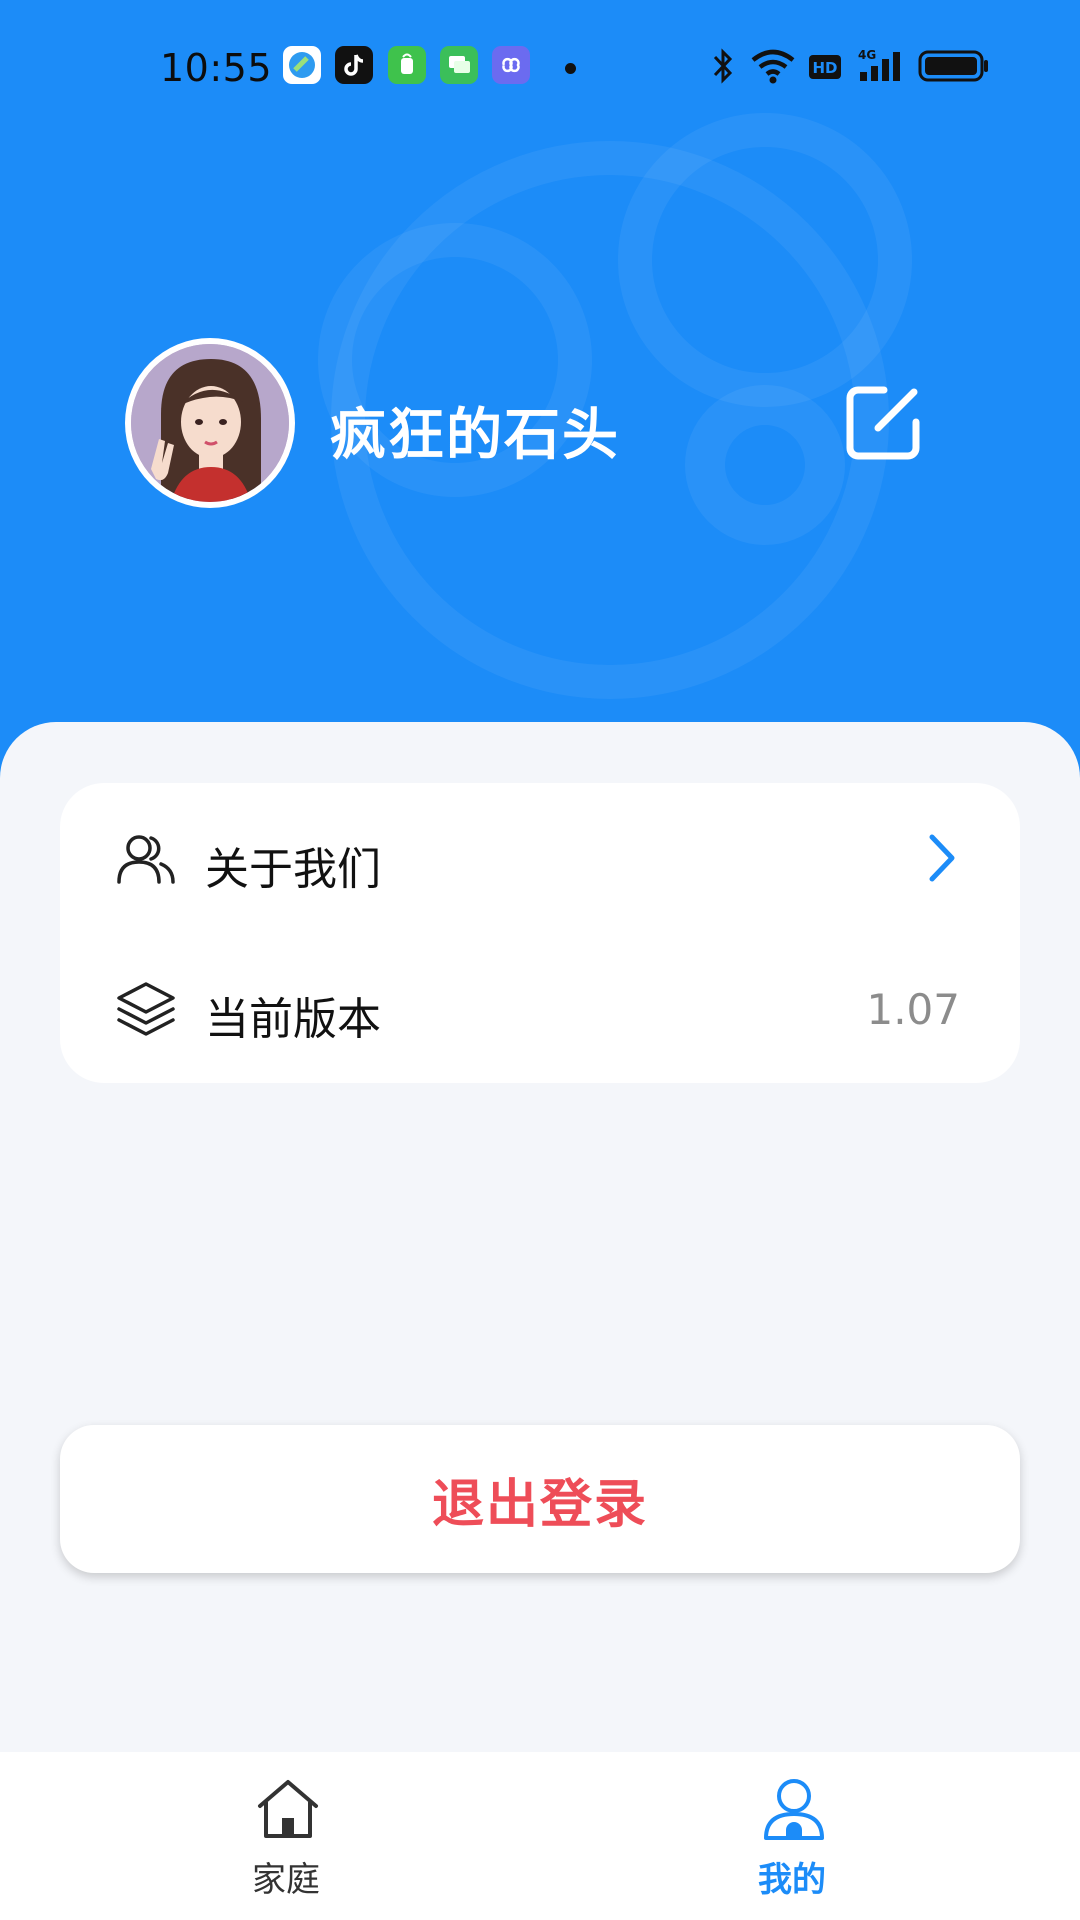 This screenshot has width=1080, height=1920. I want to click on tab-mine: 我的, so click(792, 1836).